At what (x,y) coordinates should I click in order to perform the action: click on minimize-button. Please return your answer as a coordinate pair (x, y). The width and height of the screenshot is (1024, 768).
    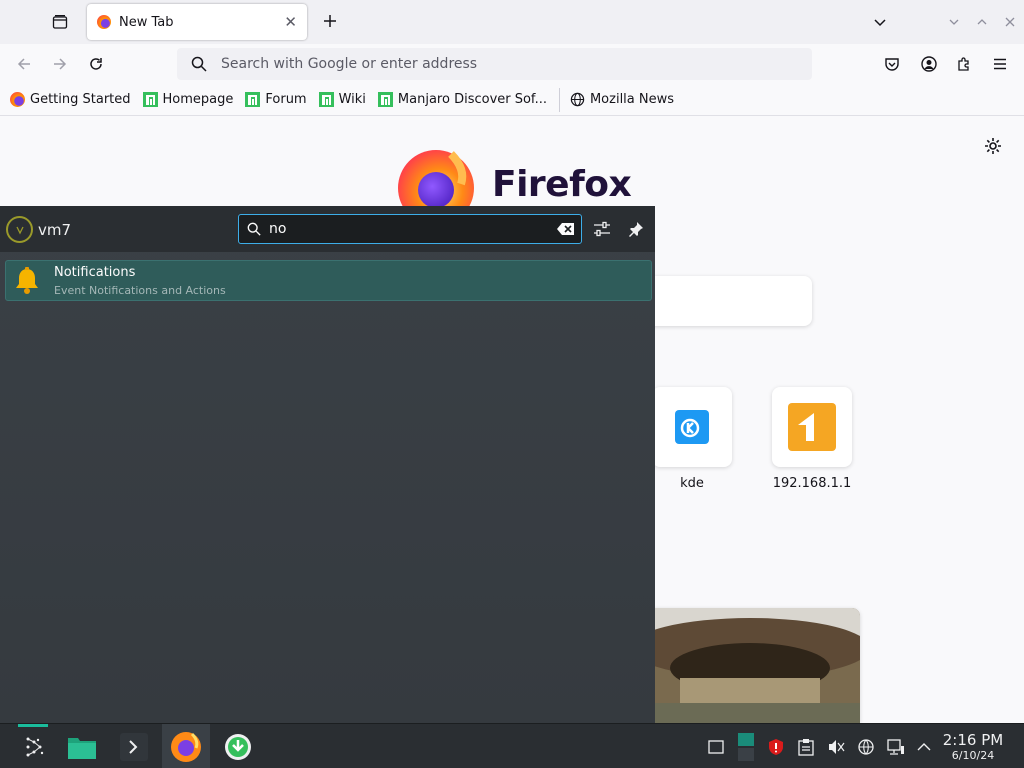
    Looking at the image, I should click on (954, 22).